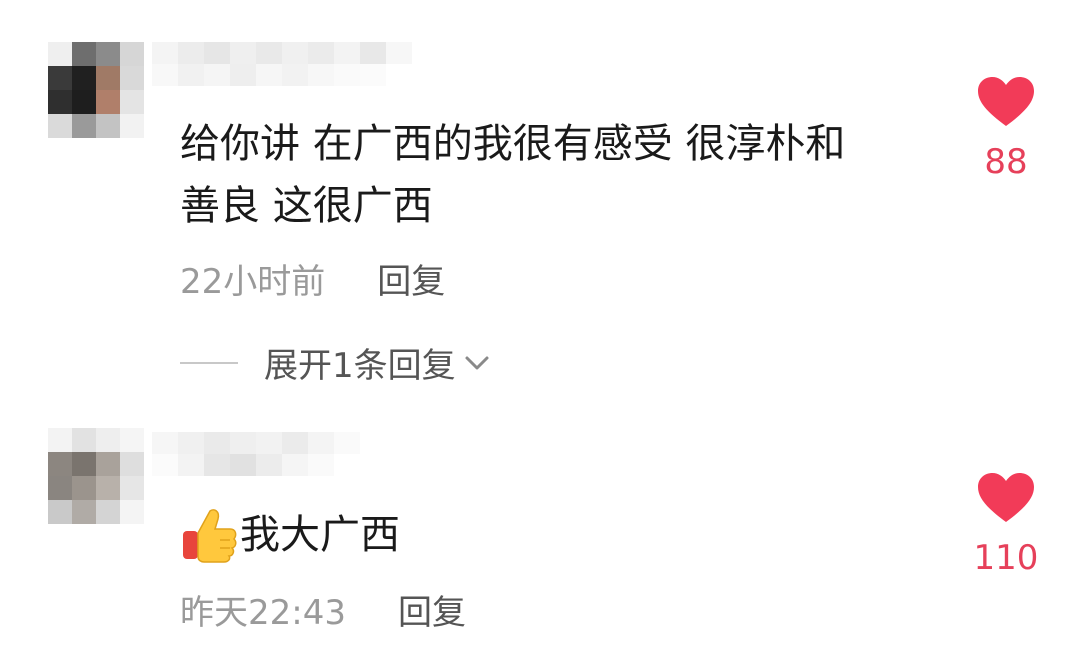 The width and height of the screenshot is (1080, 660). Describe the element at coordinates (306, 206) in the screenshot. I see `comment-text-line: 善良 这很广西` at that location.